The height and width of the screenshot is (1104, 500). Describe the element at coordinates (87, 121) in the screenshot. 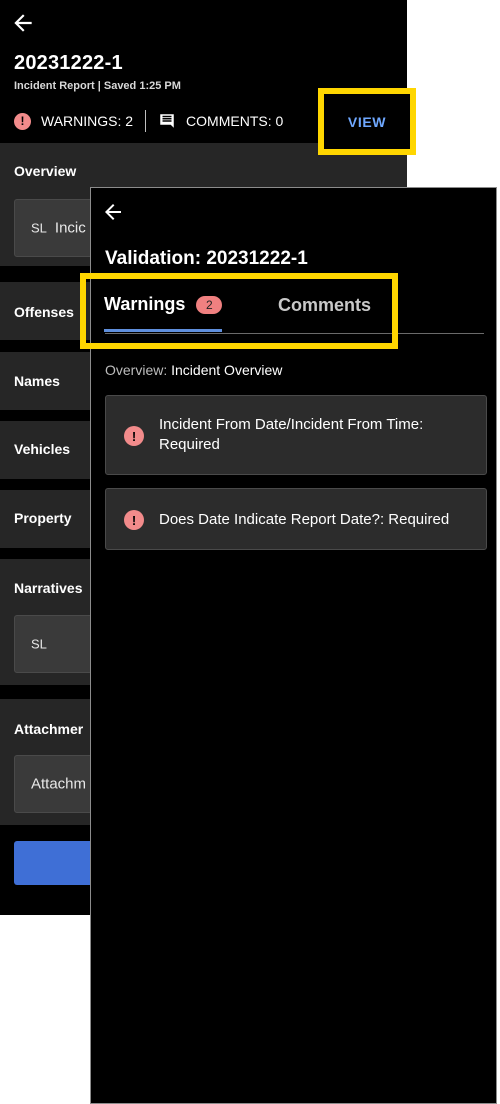

I see `warnings-count-label: WARNINGS: 2` at that location.